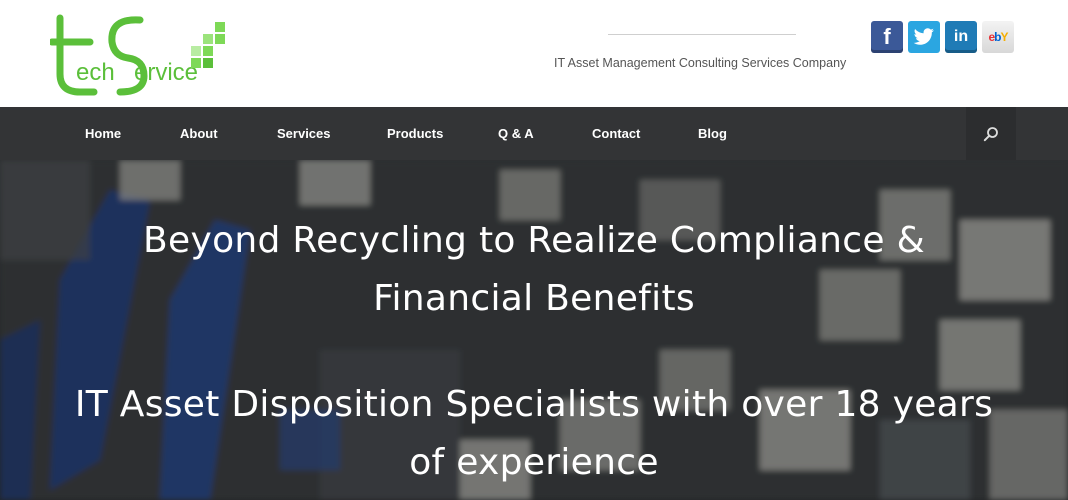  What do you see at coordinates (95, 72) in the screenshot?
I see `logo-tech-text: ech` at bounding box center [95, 72].